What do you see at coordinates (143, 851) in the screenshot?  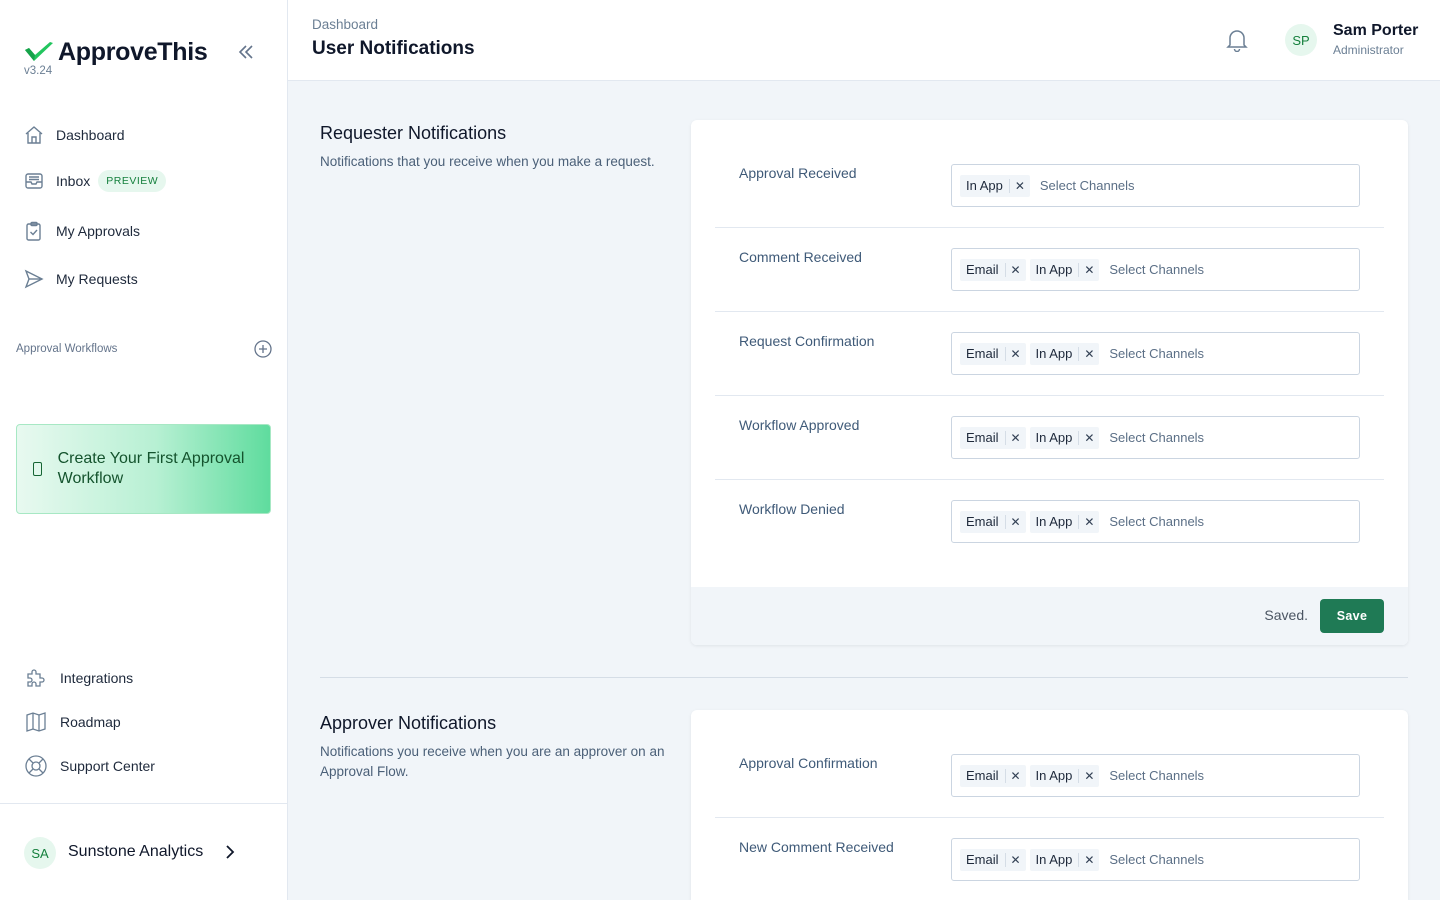 I see `org-switcher: SA Sunstone Analytics` at bounding box center [143, 851].